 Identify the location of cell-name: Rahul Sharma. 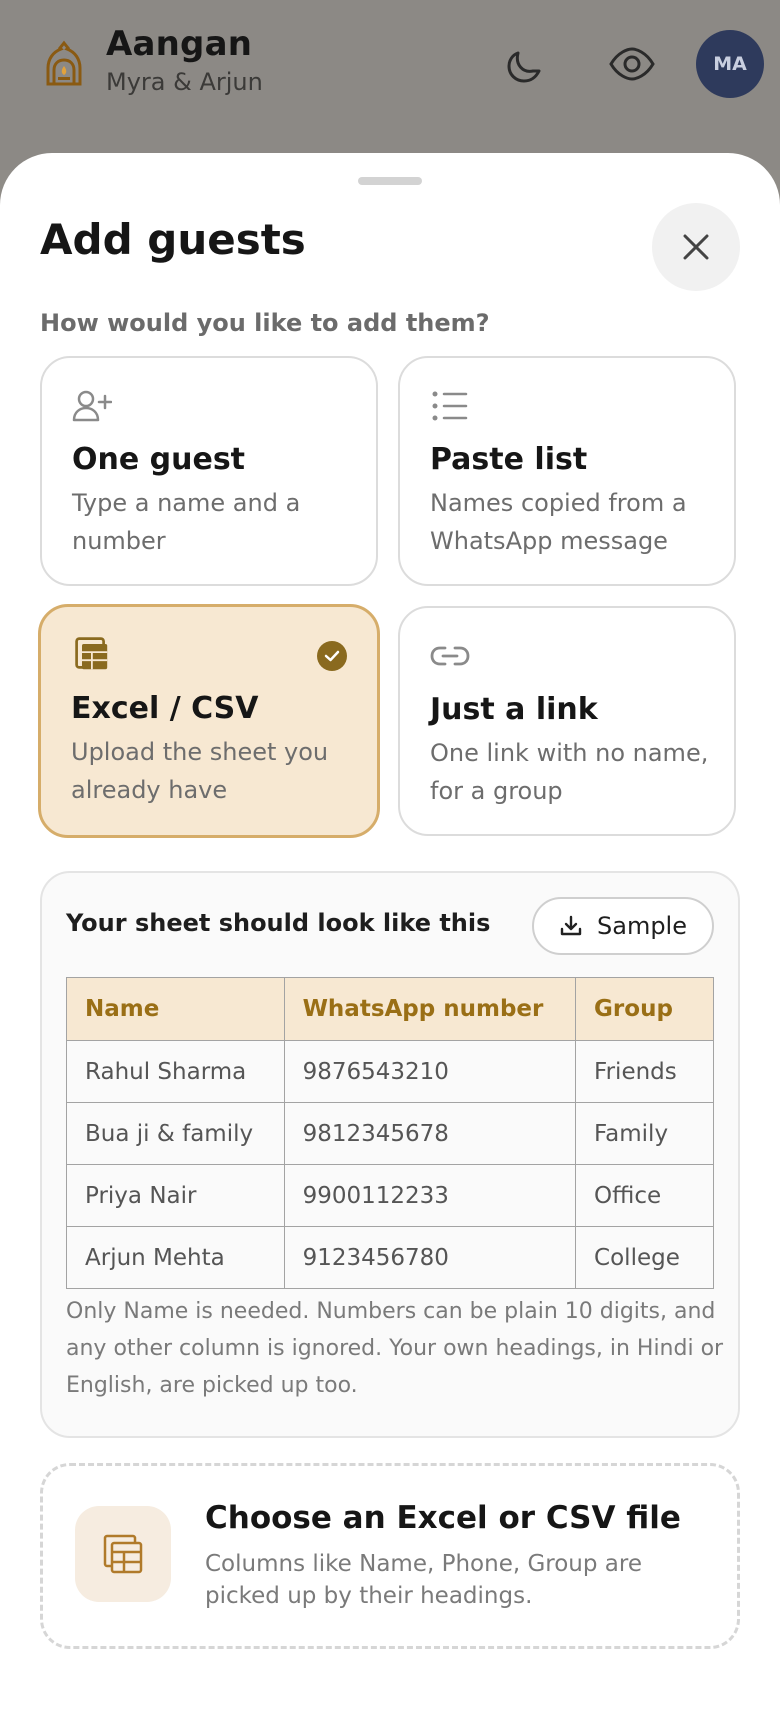
(175, 1071).